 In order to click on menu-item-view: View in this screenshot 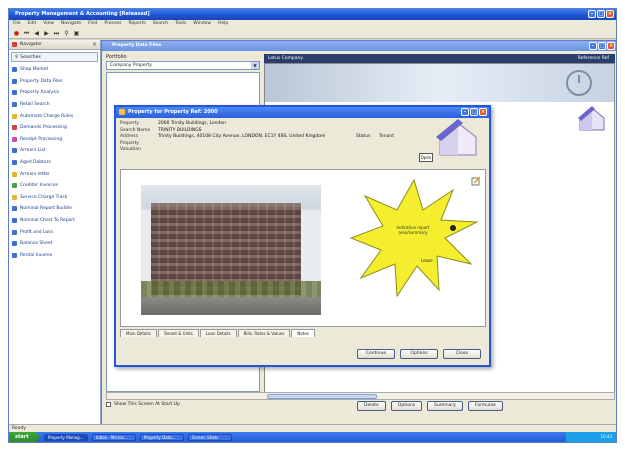, I will do `click(48, 24)`.